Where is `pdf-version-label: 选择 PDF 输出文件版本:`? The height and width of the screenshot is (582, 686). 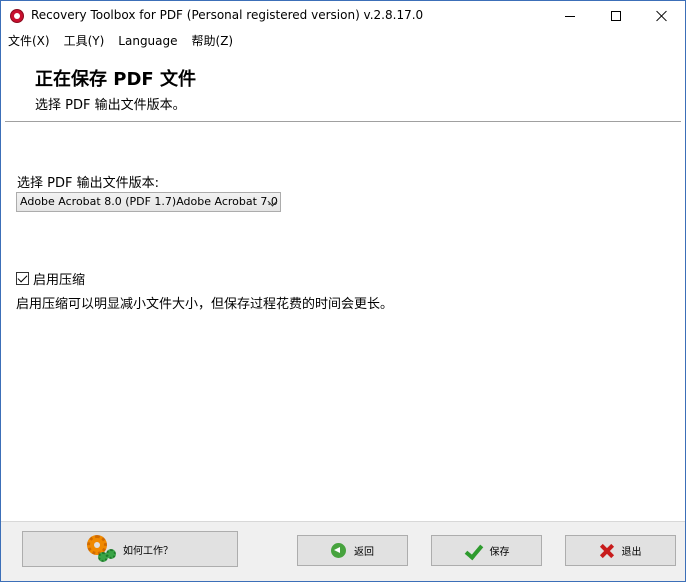 pdf-version-label: 选择 PDF 输出文件版本: is located at coordinates (88, 183).